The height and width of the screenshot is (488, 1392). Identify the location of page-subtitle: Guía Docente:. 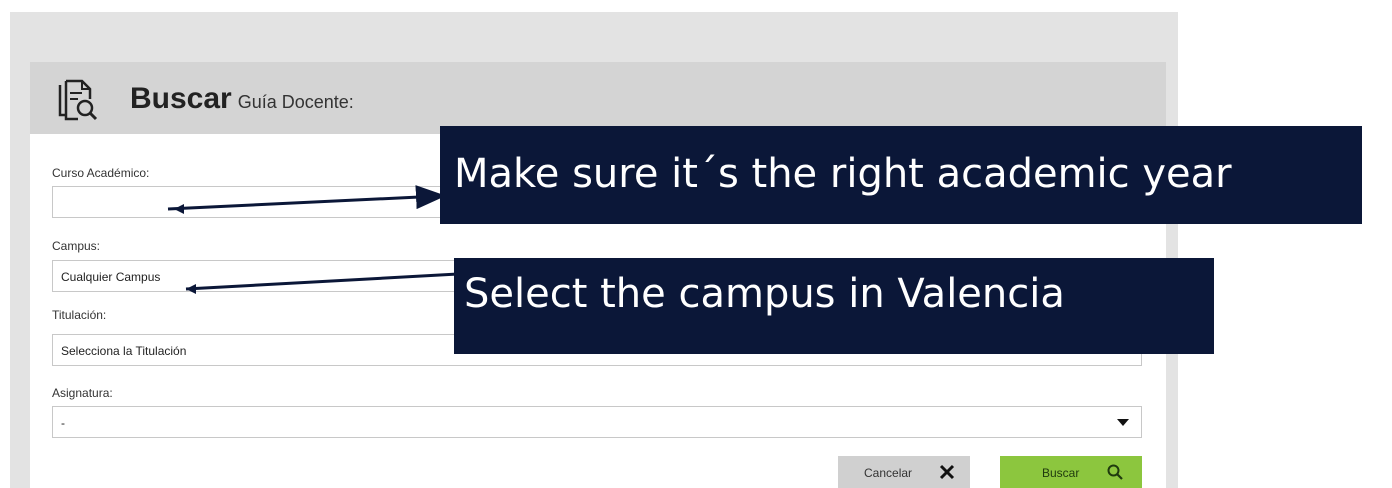
(295, 102).